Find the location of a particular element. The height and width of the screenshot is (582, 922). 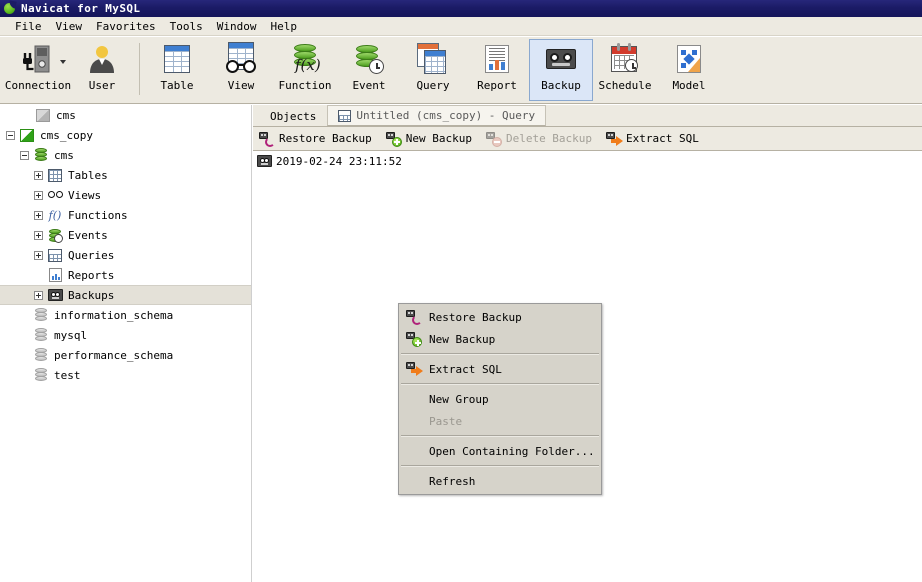

menu-item-favorites: Favorites is located at coordinates (126, 26).